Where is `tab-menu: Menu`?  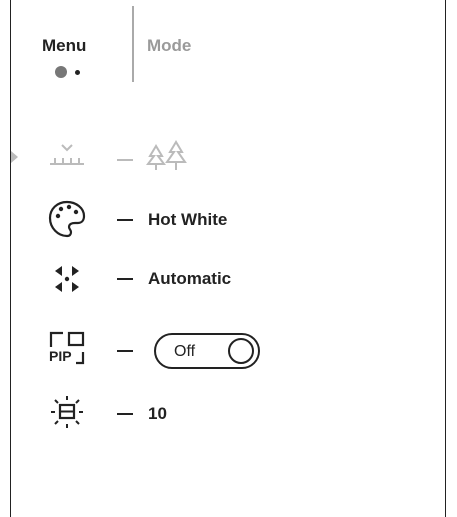
tab-menu: Menu is located at coordinates (64, 46).